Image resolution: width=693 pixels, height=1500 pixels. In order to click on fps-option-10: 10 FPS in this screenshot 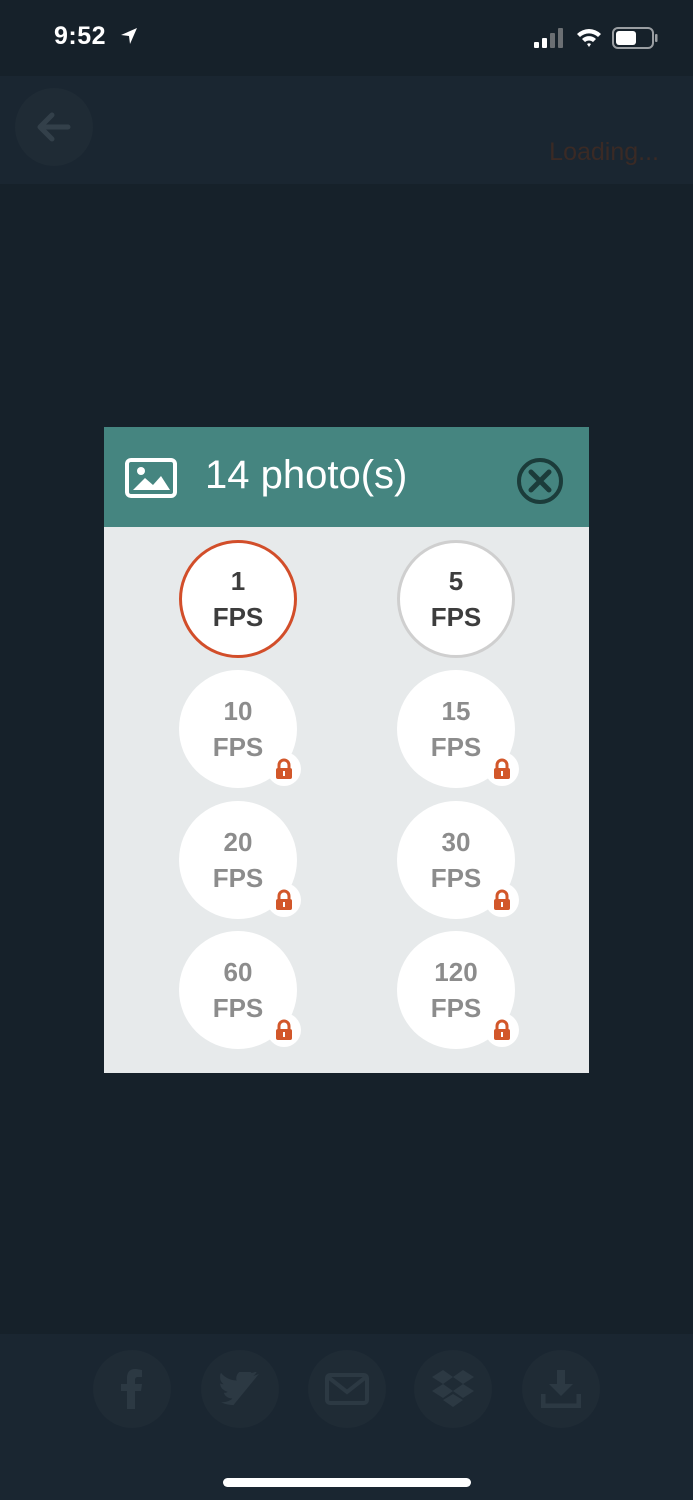, I will do `click(240, 729)`.